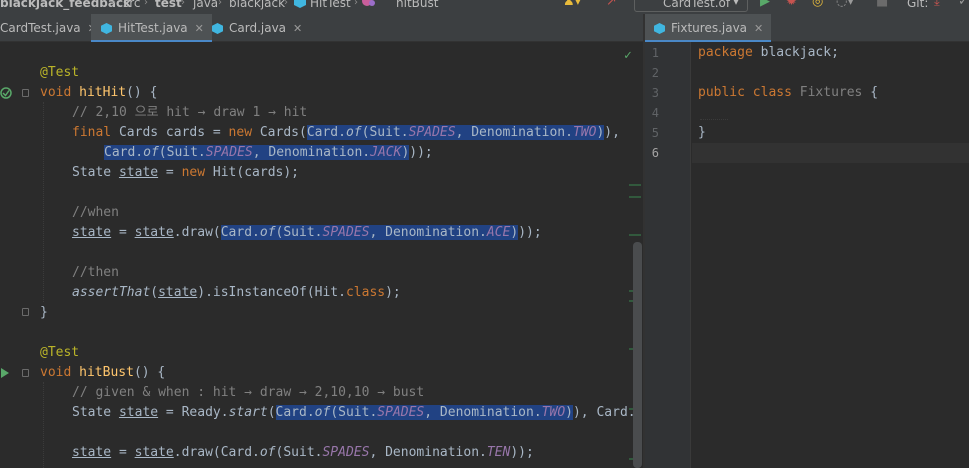  What do you see at coordinates (572, 4) in the screenshot?
I see `user-icon: ♟▾` at bounding box center [572, 4].